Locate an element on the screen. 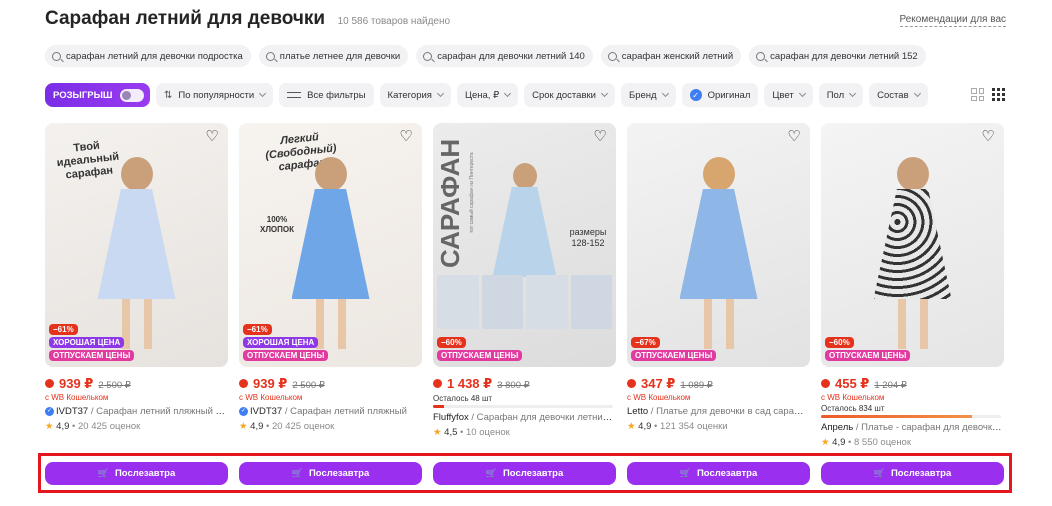 Image resolution: width=1052 pixels, height=506 pixels. old-price: 3 800 ₽ is located at coordinates (513, 385).